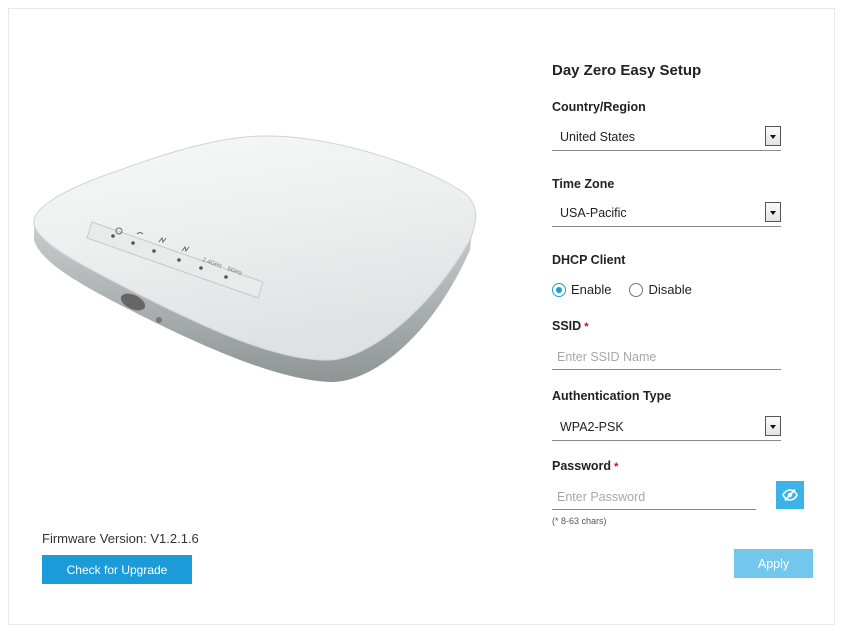 The height and width of the screenshot is (631, 843). What do you see at coordinates (591, 289) in the screenshot?
I see `dhcp-enable-label: Enable` at bounding box center [591, 289].